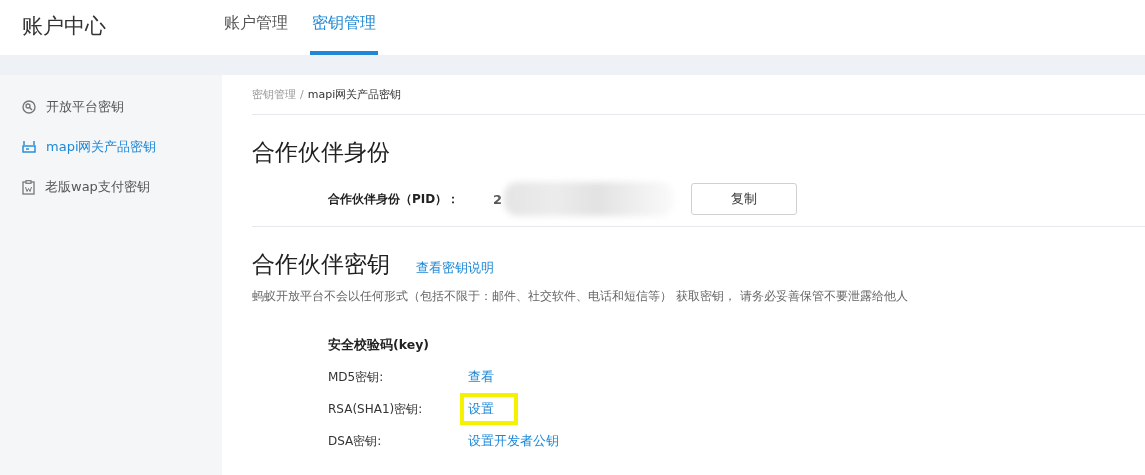 Image resolution: width=1145 pixels, height=475 pixels. What do you see at coordinates (744, 199) in the screenshot?
I see `copy-button: 复制` at bounding box center [744, 199].